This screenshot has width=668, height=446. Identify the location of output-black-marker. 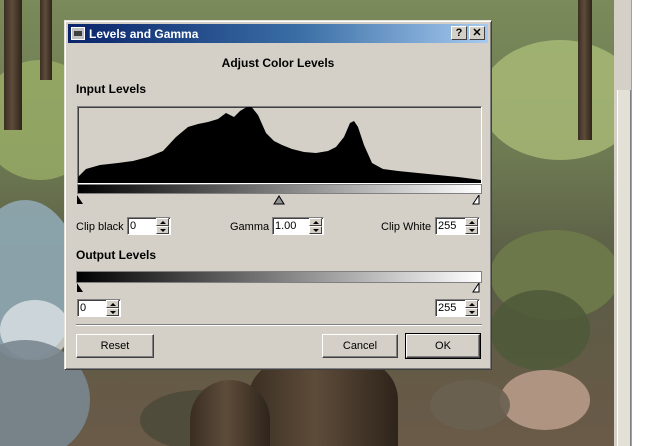
(80, 288).